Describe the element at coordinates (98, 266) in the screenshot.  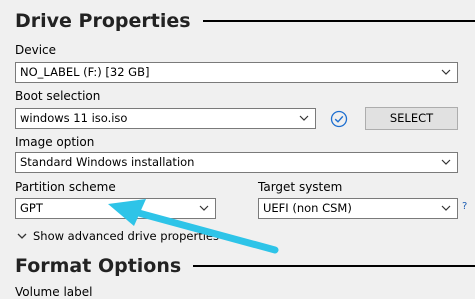
I see `section-title-text: Format Options` at that location.